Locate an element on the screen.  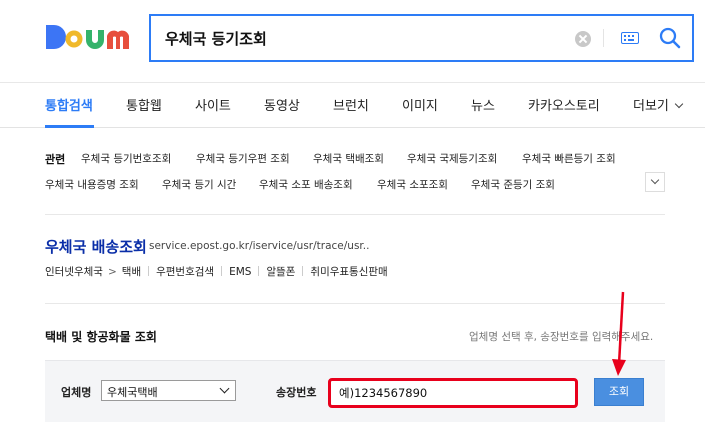
tracking-title: 택배 및 항공화물 조회 is located at coordinates (101, 337).